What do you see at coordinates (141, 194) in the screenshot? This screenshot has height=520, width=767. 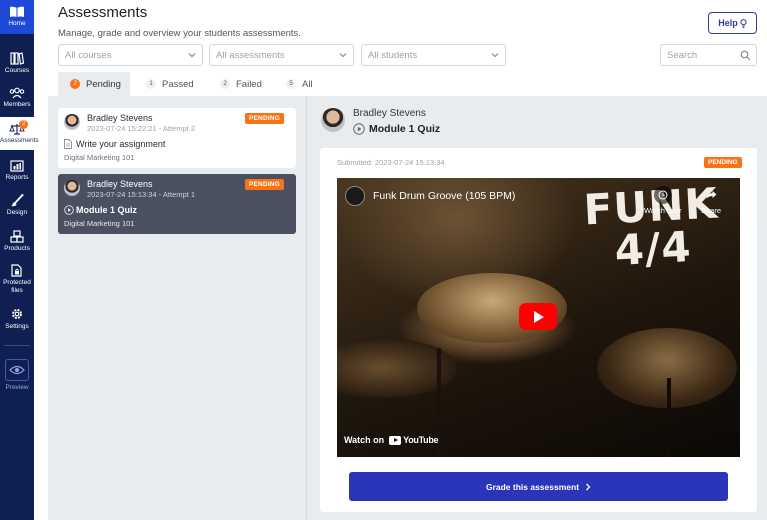 I see `submission-meta: 2023-07-24 15:13:34 - Attempt 1` at bounding box center [141, 194].